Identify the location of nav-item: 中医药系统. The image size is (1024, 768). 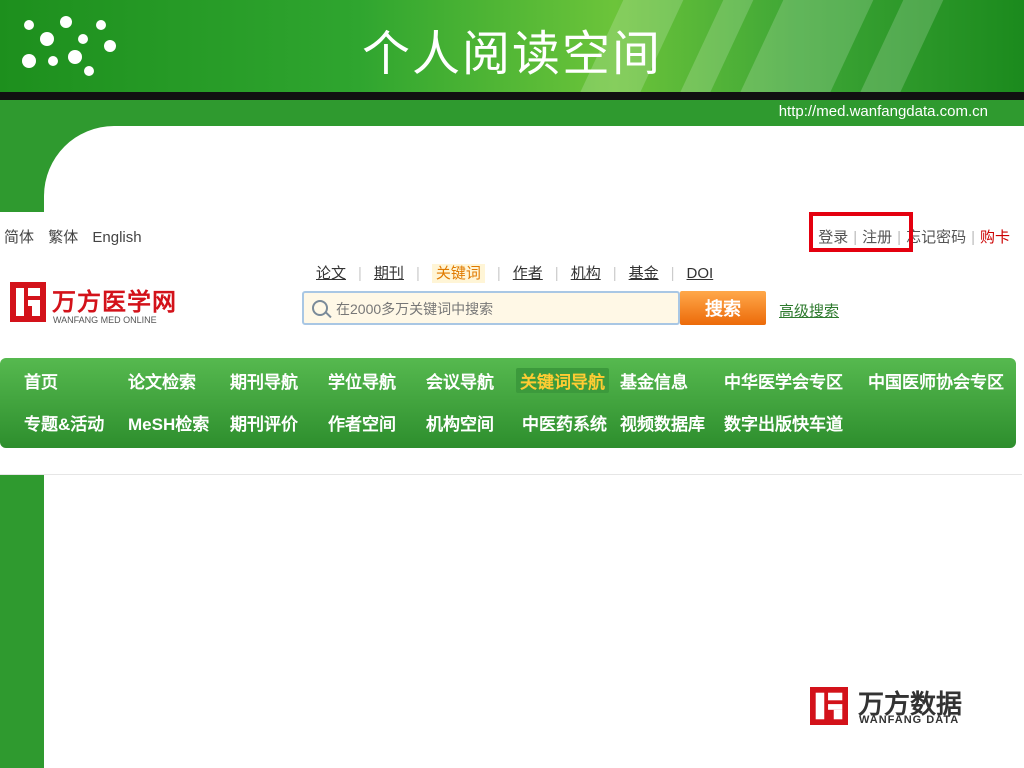
(564, 422).